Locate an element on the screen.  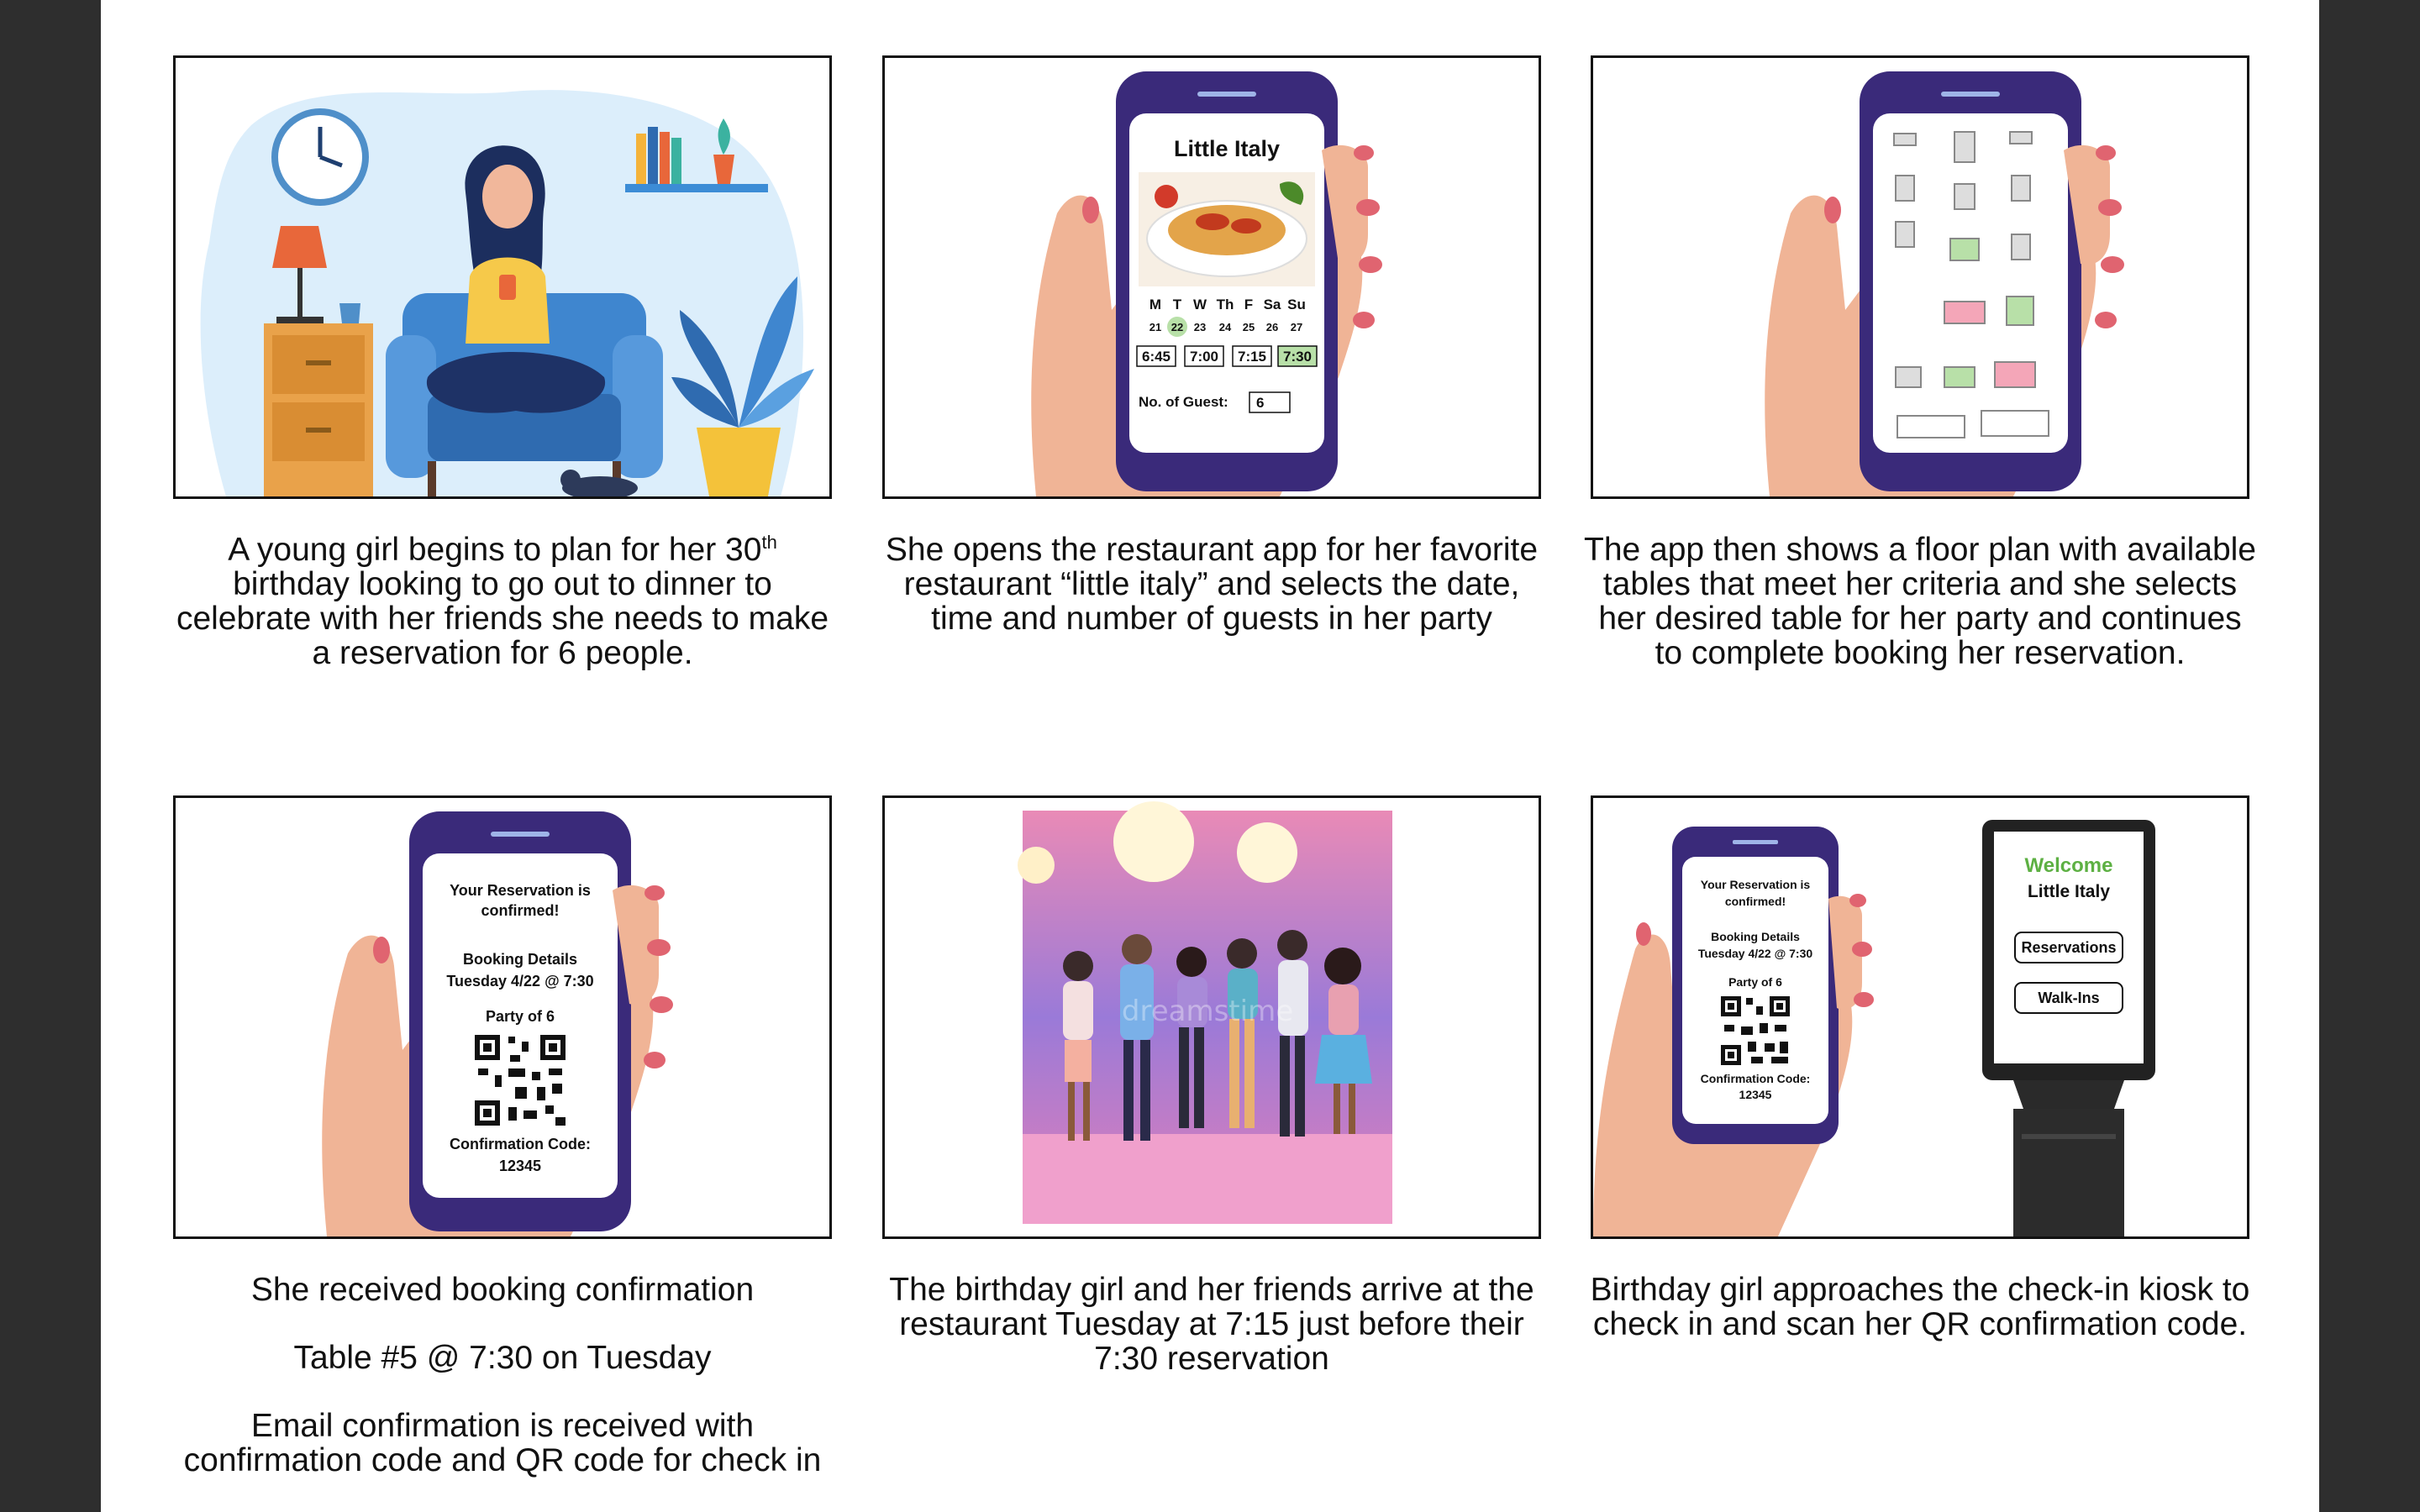
svg-text: 25 is located at coordinates (1249, 327).